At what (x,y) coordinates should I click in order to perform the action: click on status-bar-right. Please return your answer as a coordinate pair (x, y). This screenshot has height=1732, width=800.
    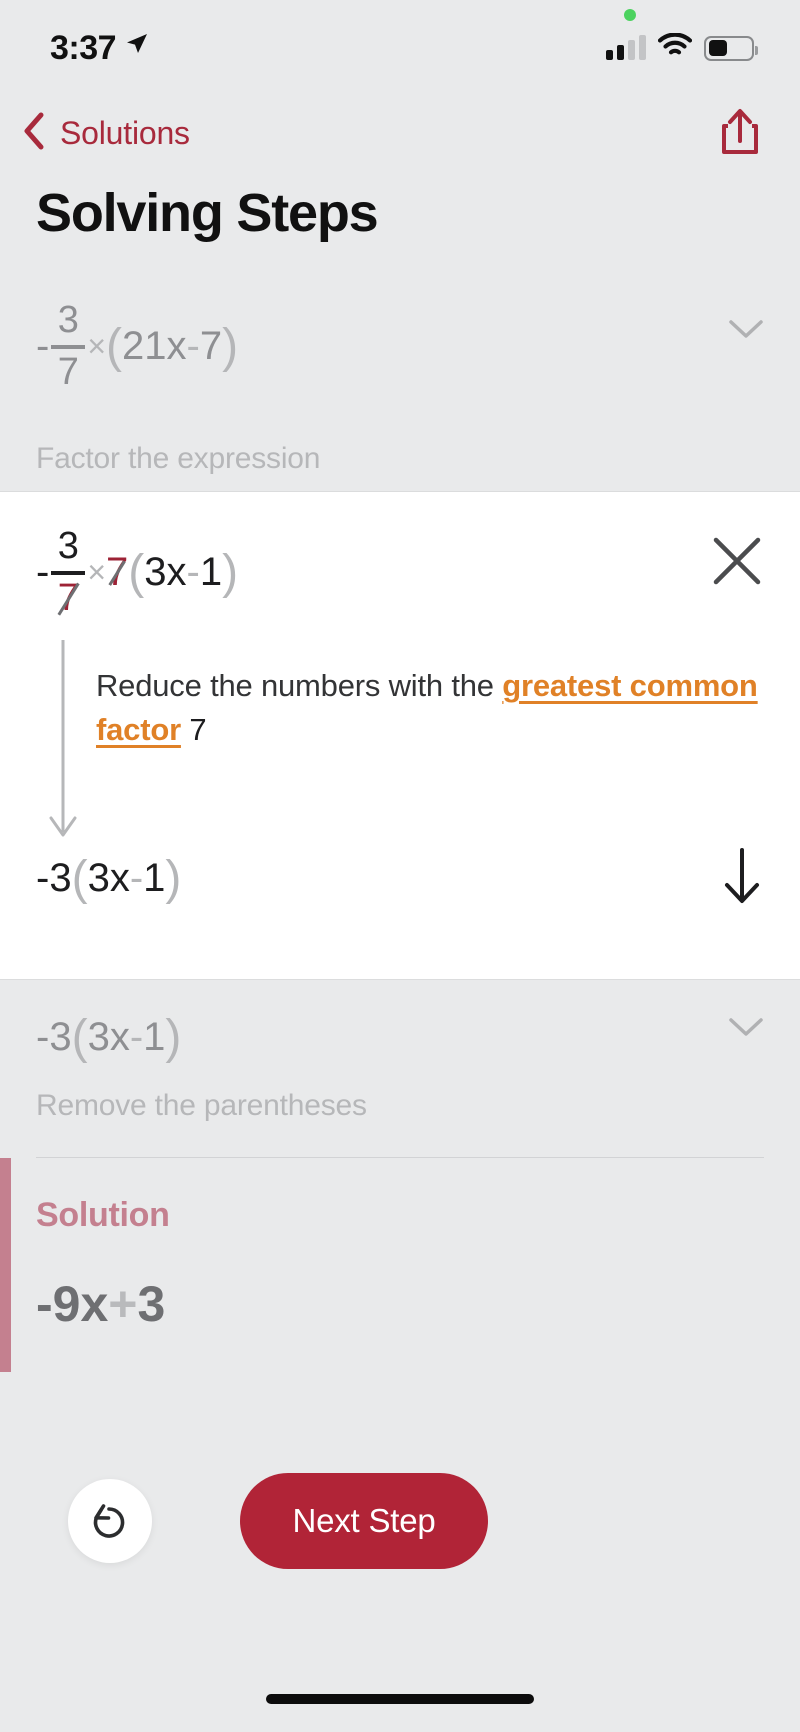
    Looking at the image, I should click on (682, 36).